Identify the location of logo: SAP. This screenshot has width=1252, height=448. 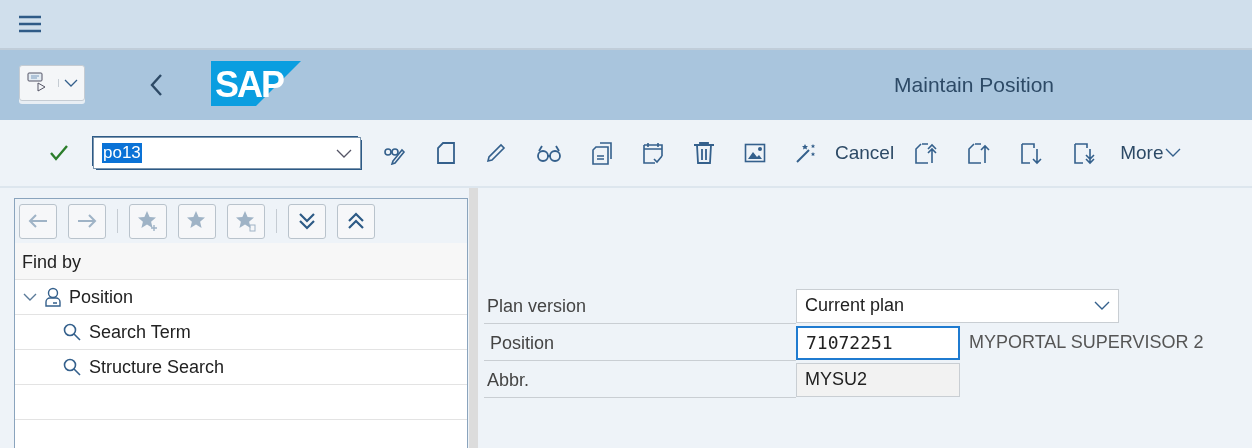
(256, 83).